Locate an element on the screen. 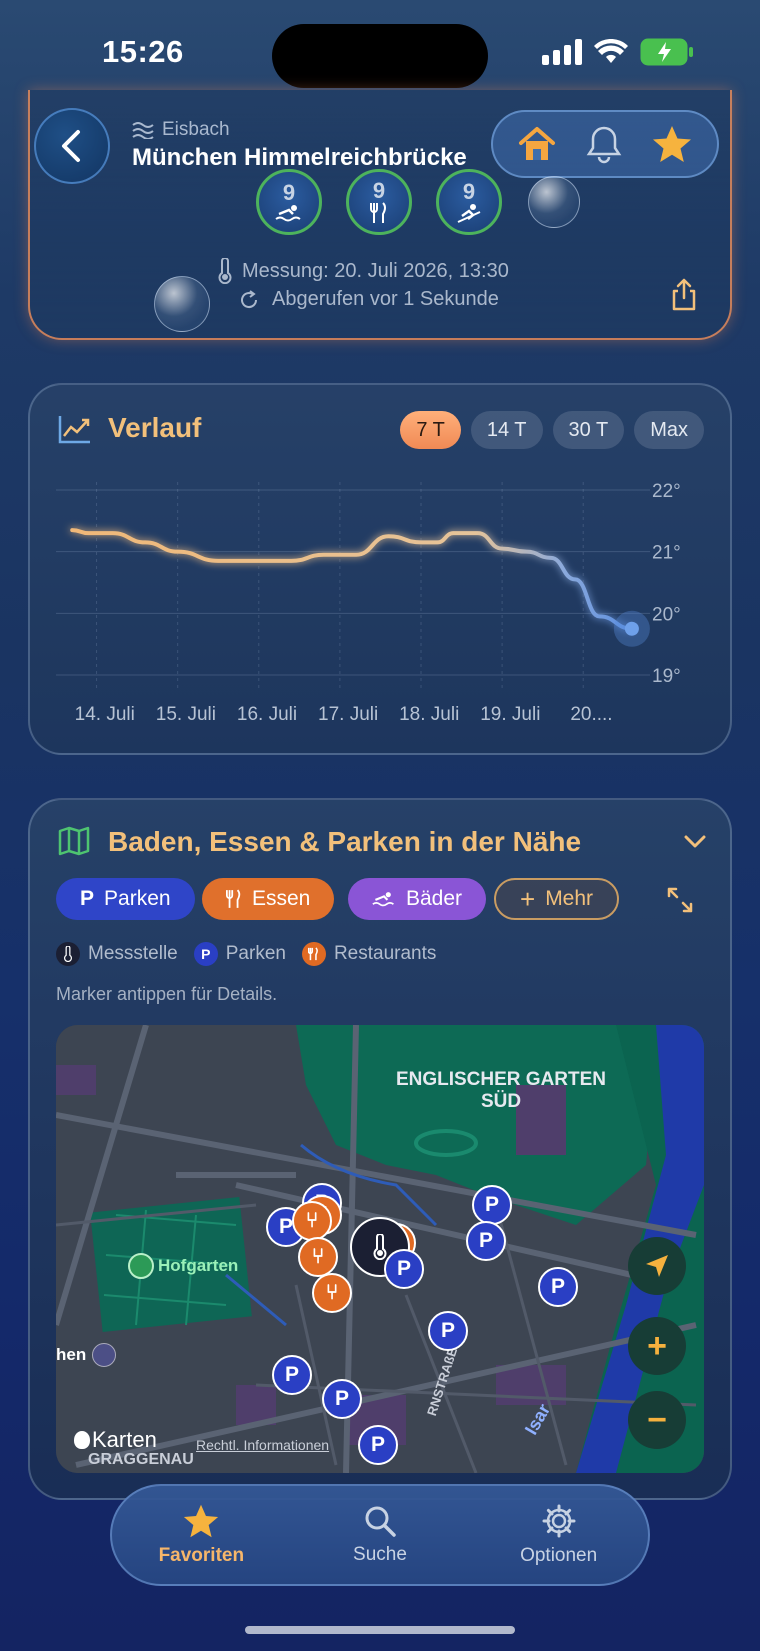  zoom-out-button: − is located at coordinates (657, 1420).